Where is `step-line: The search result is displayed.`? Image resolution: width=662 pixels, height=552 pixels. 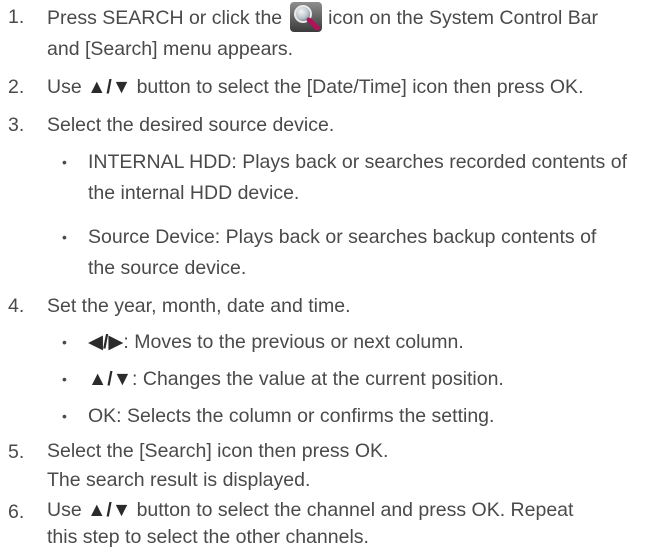 step-line: The search result is displayed. is located at coordinates (179, 480).